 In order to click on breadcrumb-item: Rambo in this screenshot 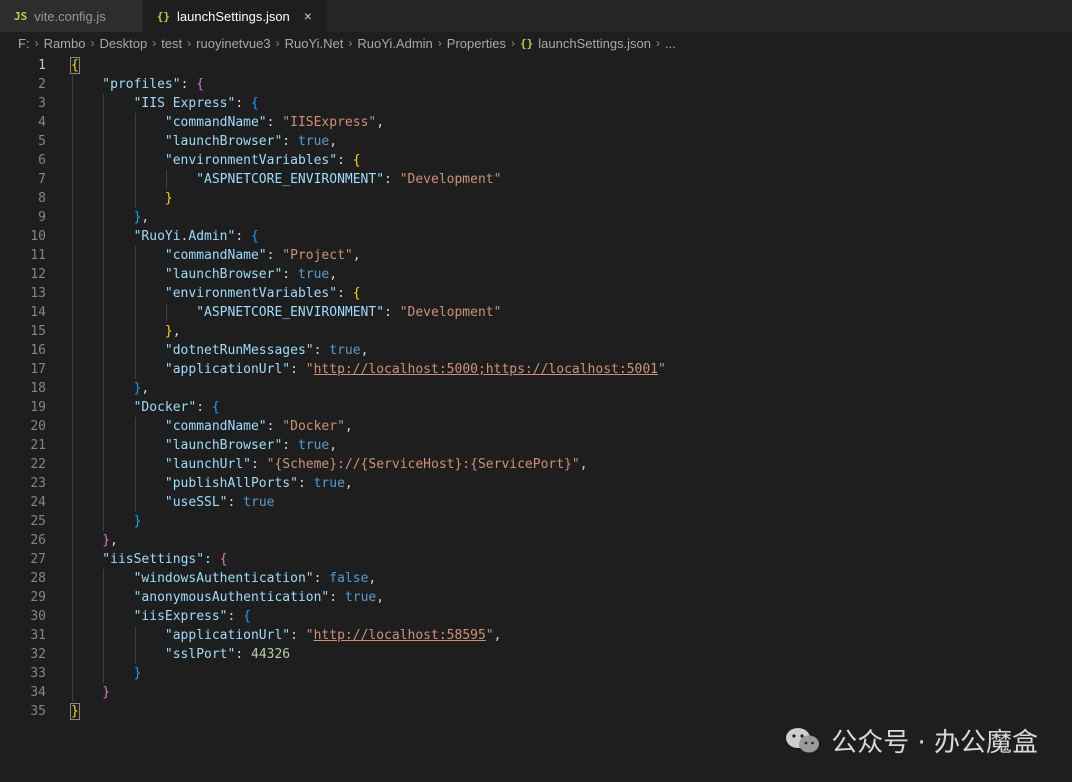, I will do `click(65, 43)`.